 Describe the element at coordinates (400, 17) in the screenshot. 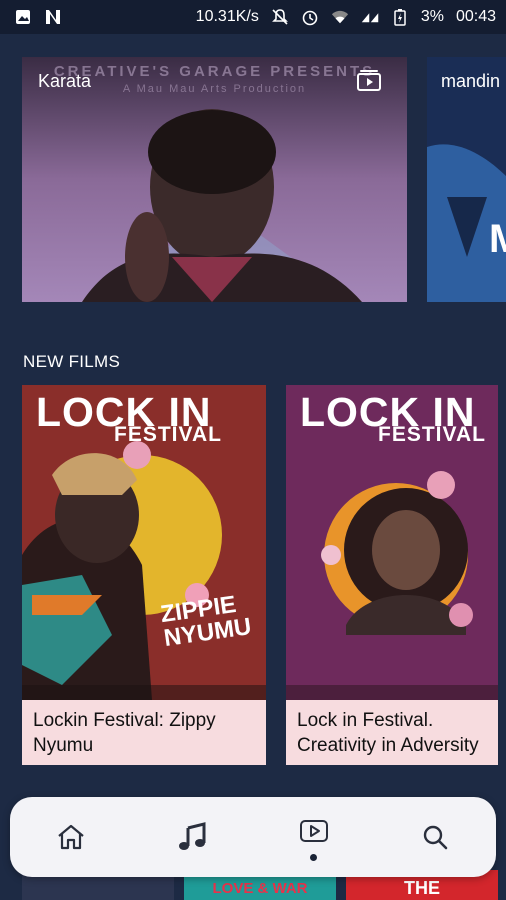

I see `battery-icon` at that location.